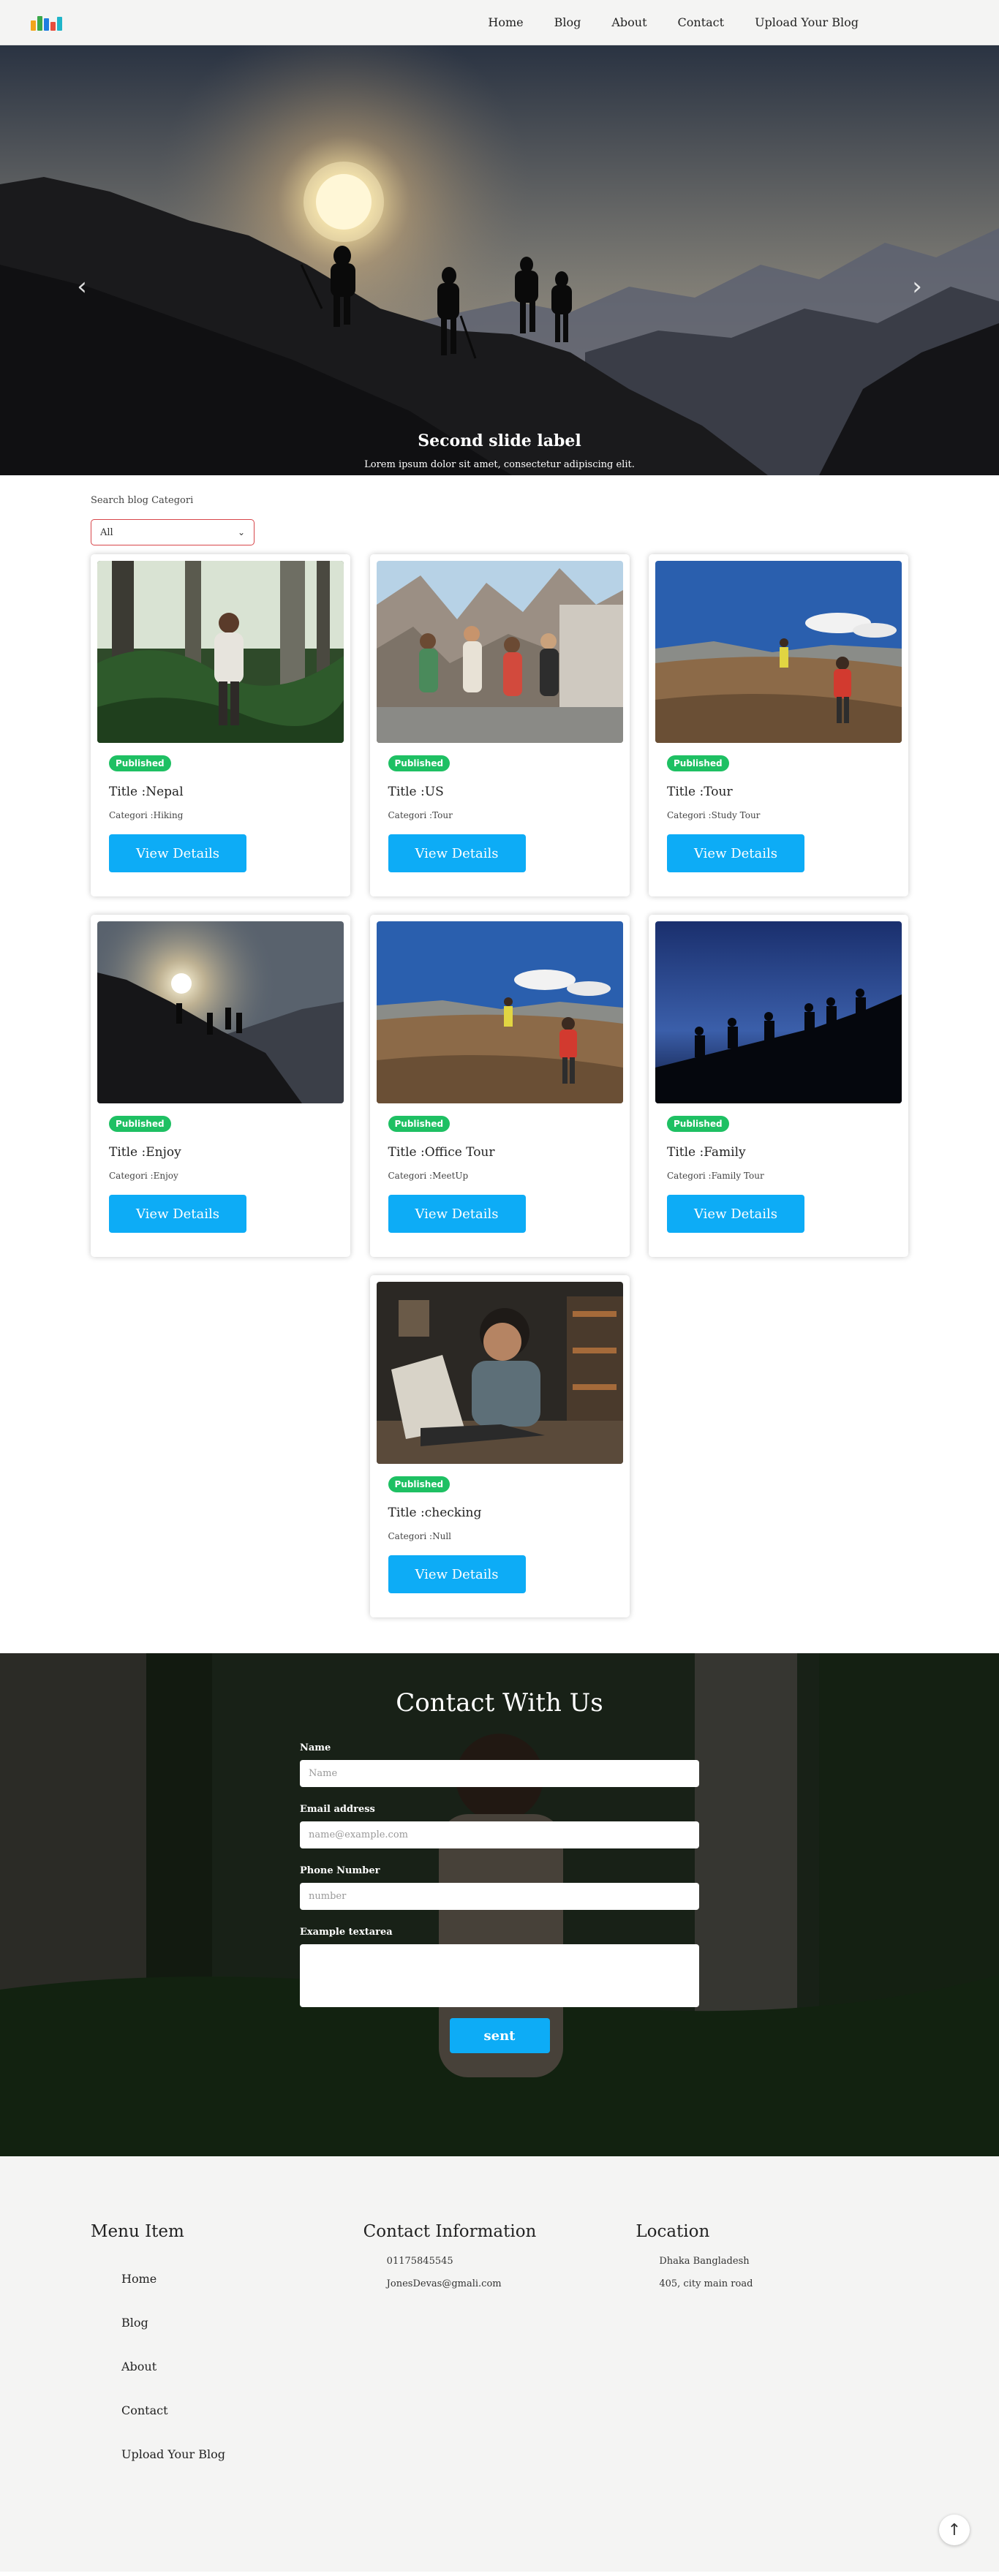 Image resolution: width=999 pixels, height=2576 pixels. What do you see at coordinates (704, 2261) in the screenshot?
I see `footer-city: Dhaka Bangladesh` at bounding box center [704, 2261].